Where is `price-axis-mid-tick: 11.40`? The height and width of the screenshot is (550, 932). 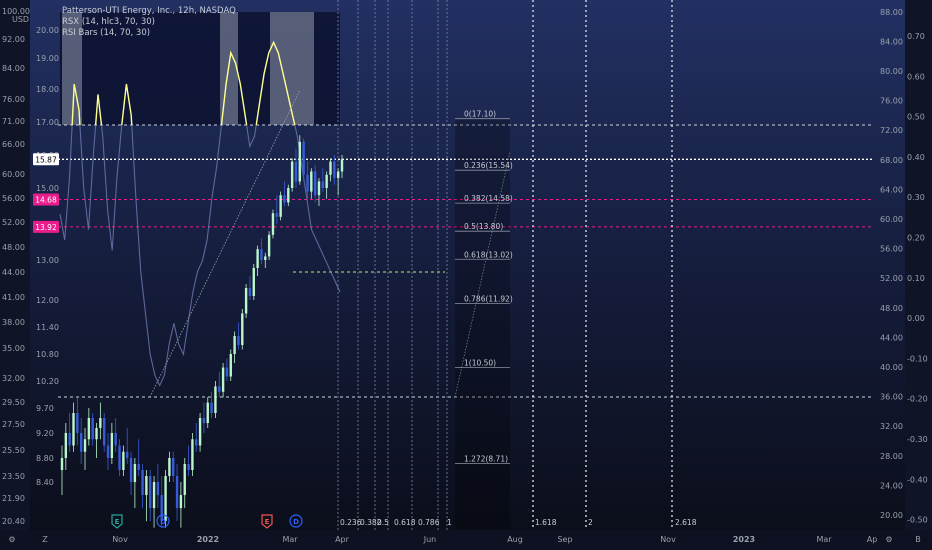
price-axis-mid-tick: 11.40 is located at coordinates (47, 327).